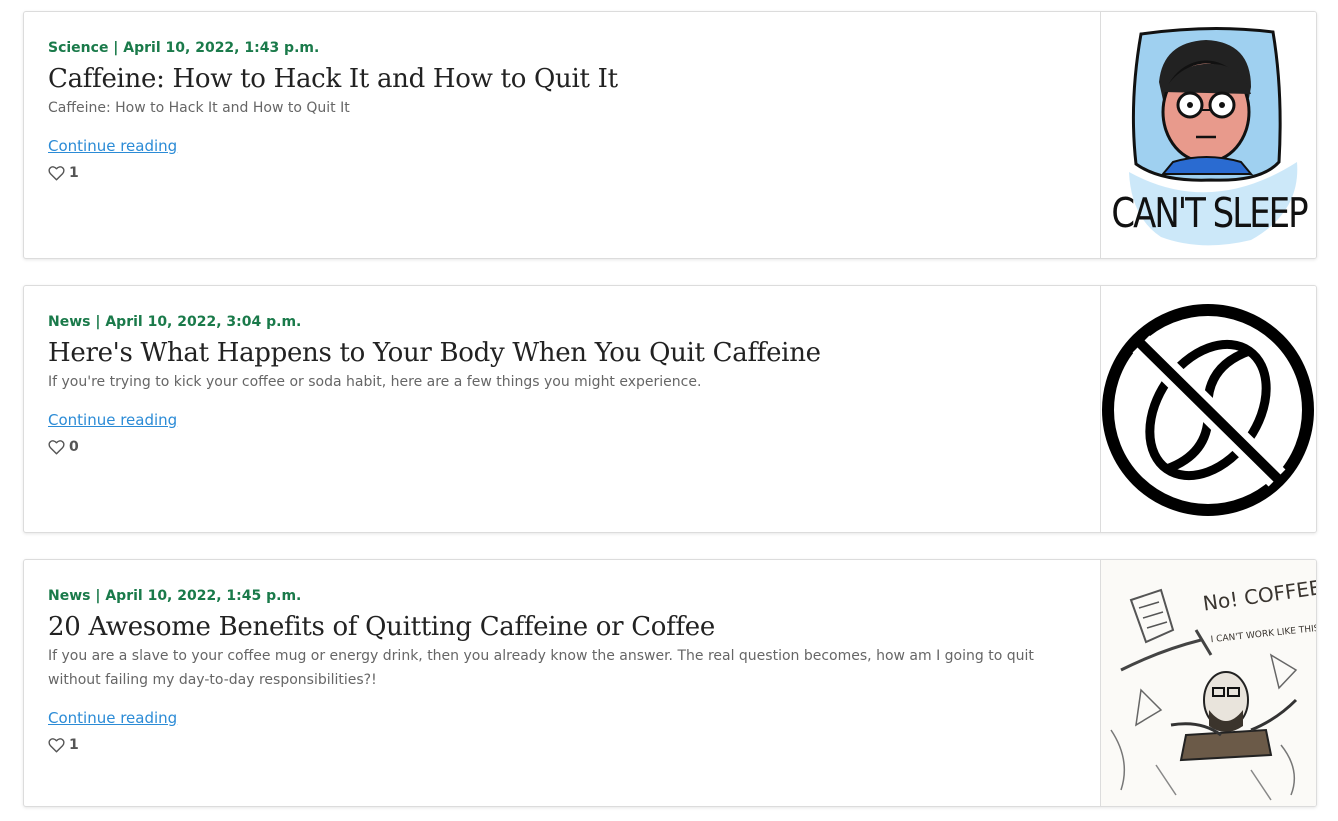  I want to click on post-thumbnail-cant-sleep: CAN'T SLEEP, so click(1208, 135).